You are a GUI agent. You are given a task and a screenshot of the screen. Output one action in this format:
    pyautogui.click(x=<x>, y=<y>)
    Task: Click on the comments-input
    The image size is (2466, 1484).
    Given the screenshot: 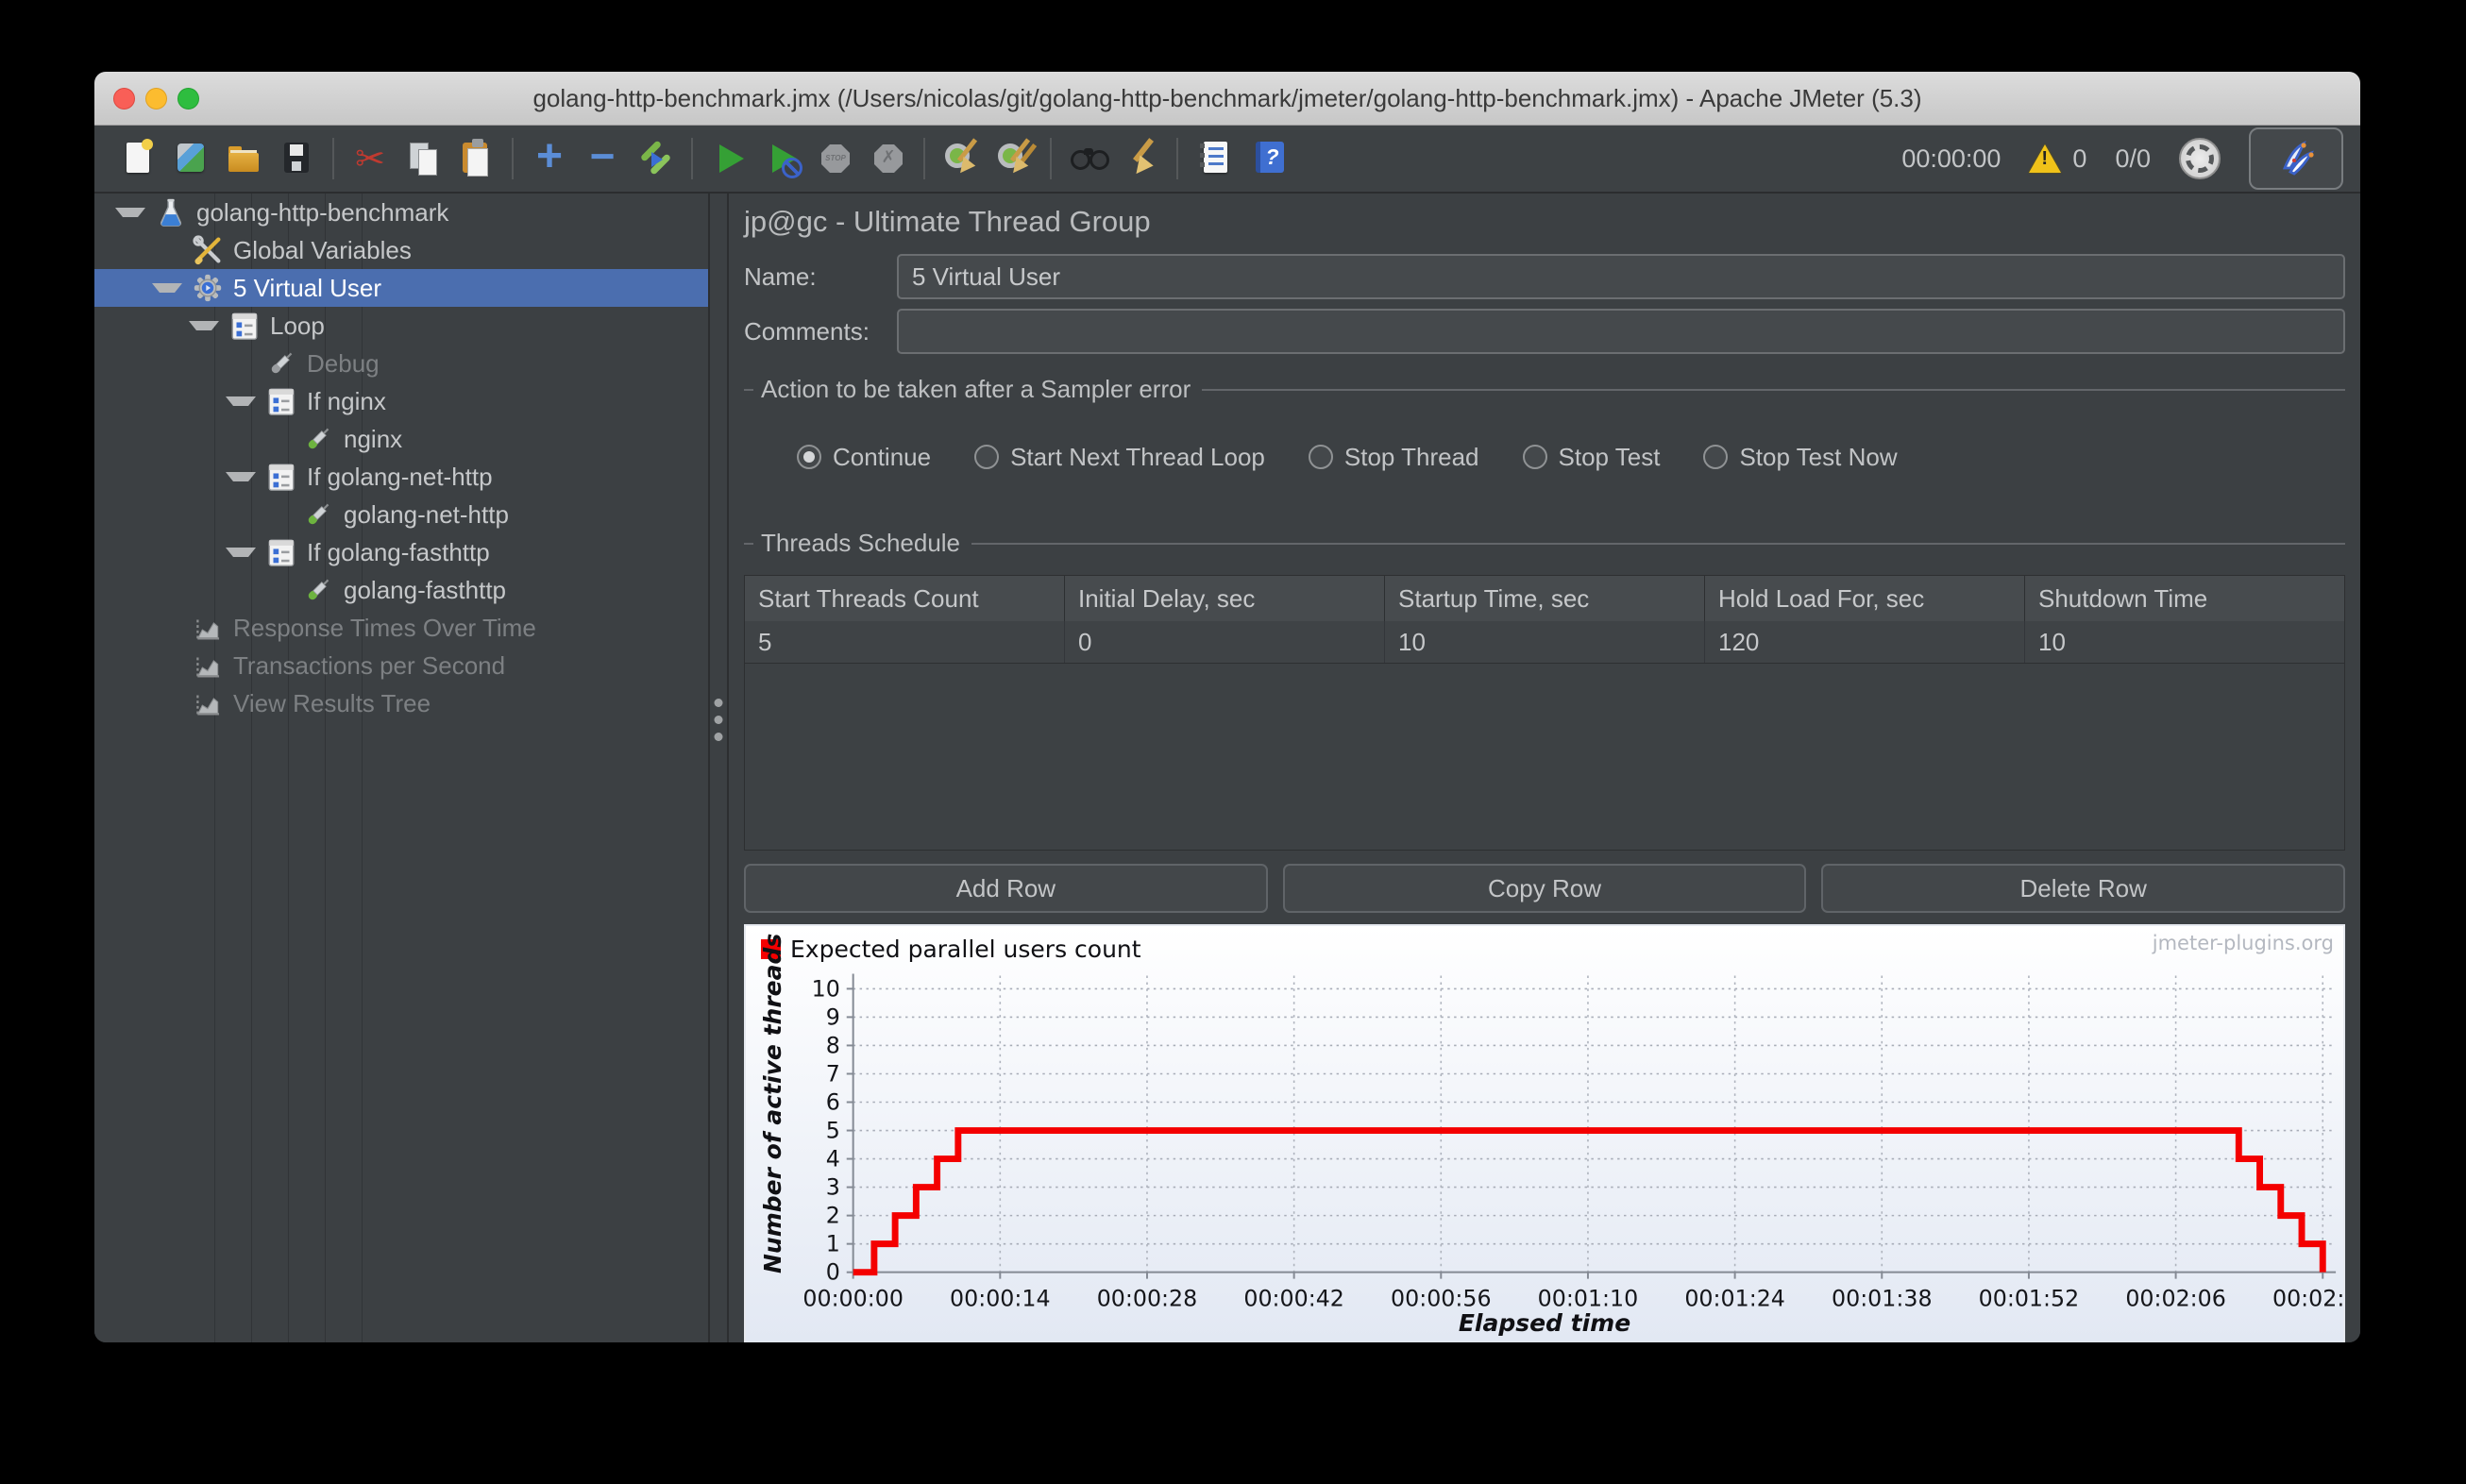 What is the action you would take?
    pyautogui.click(x=1621, y=331)
    